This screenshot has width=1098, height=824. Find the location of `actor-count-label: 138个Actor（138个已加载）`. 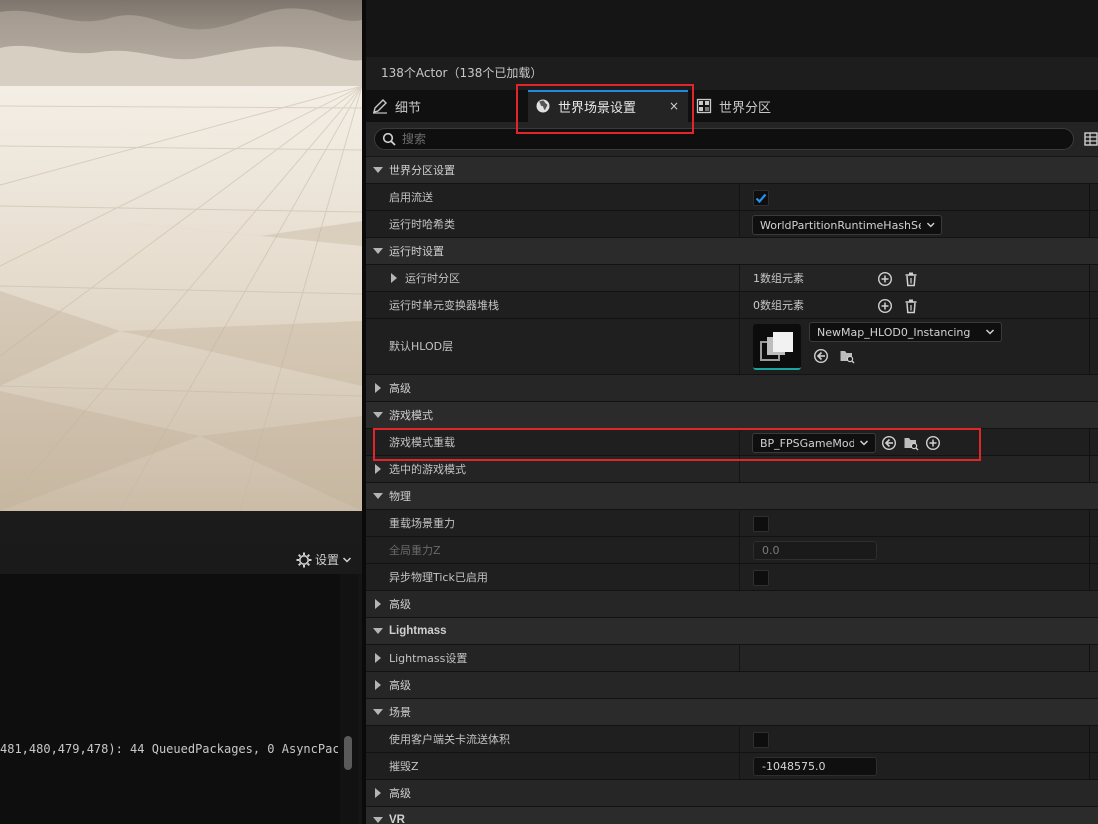

actor-count-label: 138个Actor（138个已加载） is located at coordinates (732, 73).